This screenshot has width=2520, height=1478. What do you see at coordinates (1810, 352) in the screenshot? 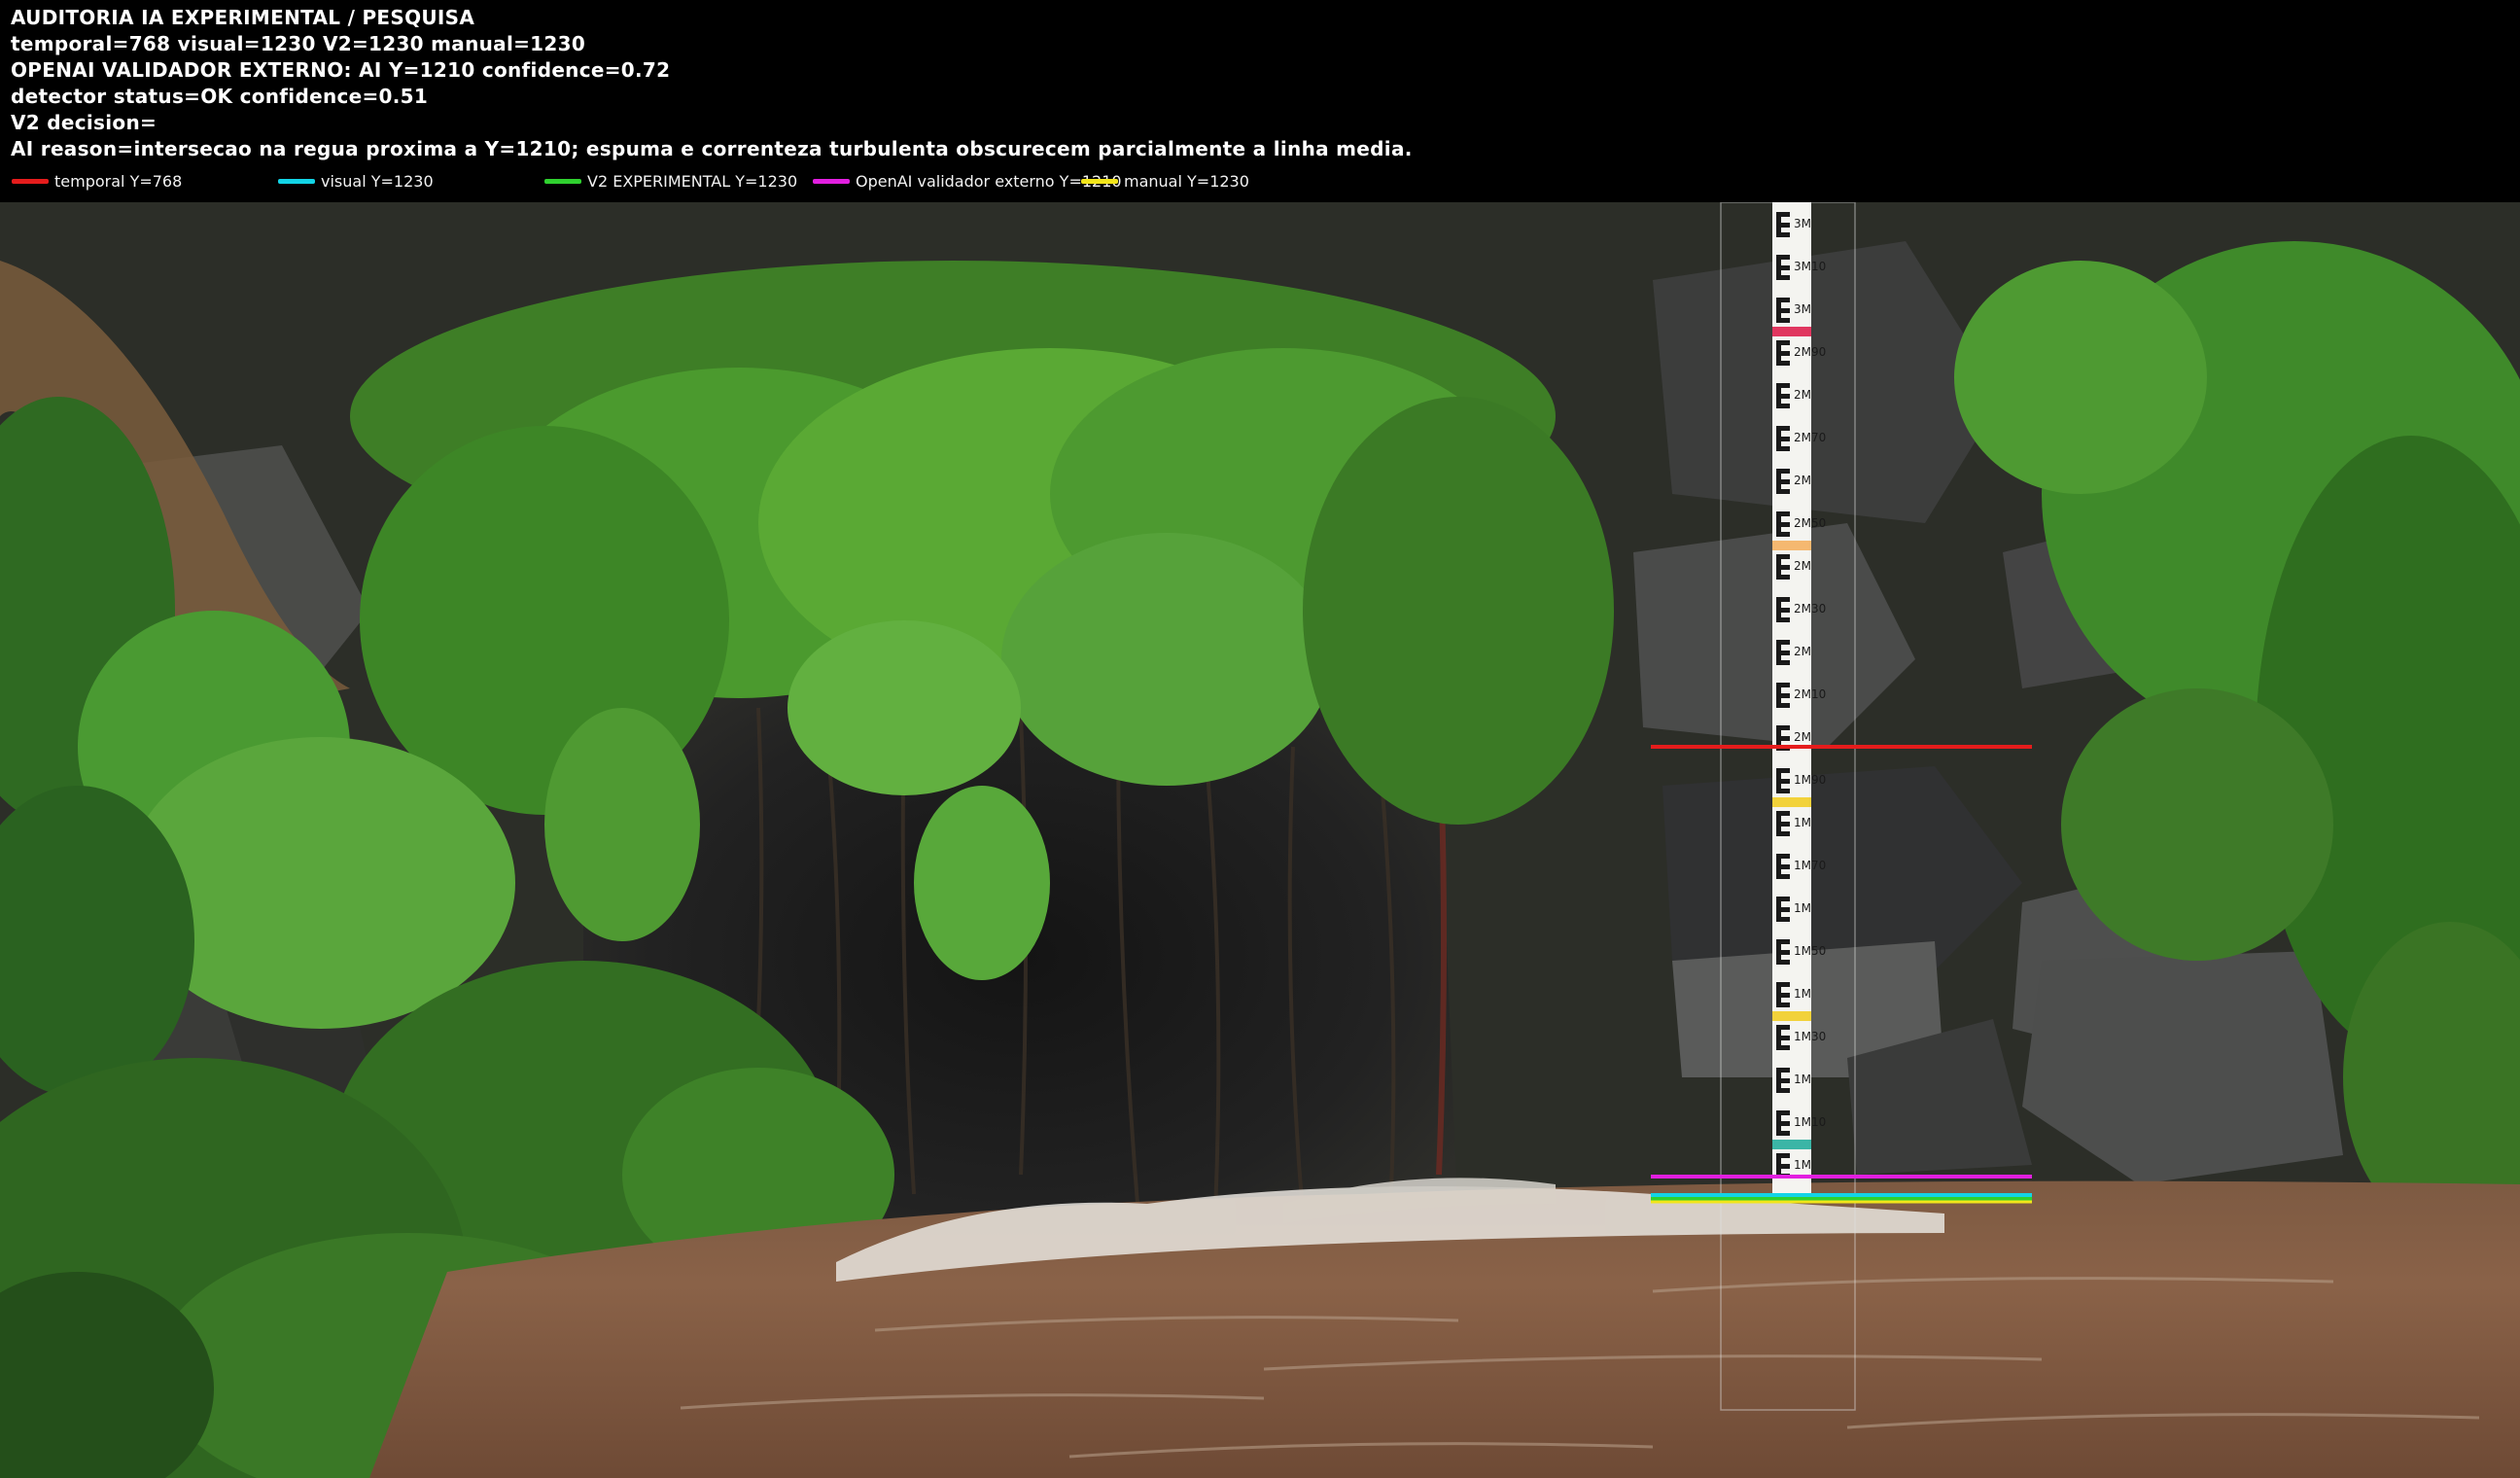
I see `gauge-label: 2M90` at bounding box center [1810, 352].